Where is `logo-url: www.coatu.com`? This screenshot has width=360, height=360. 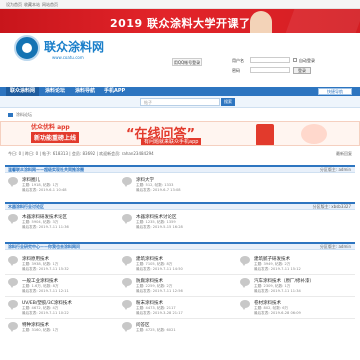
logo-url: www.coatu.com is located at coordinates (68, 57).